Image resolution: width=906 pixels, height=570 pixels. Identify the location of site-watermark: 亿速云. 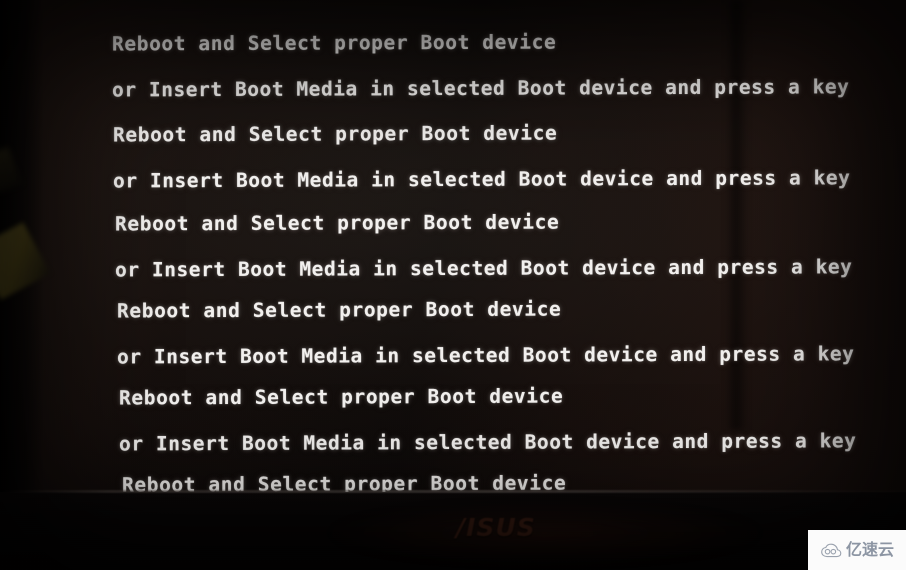
(857, 550).